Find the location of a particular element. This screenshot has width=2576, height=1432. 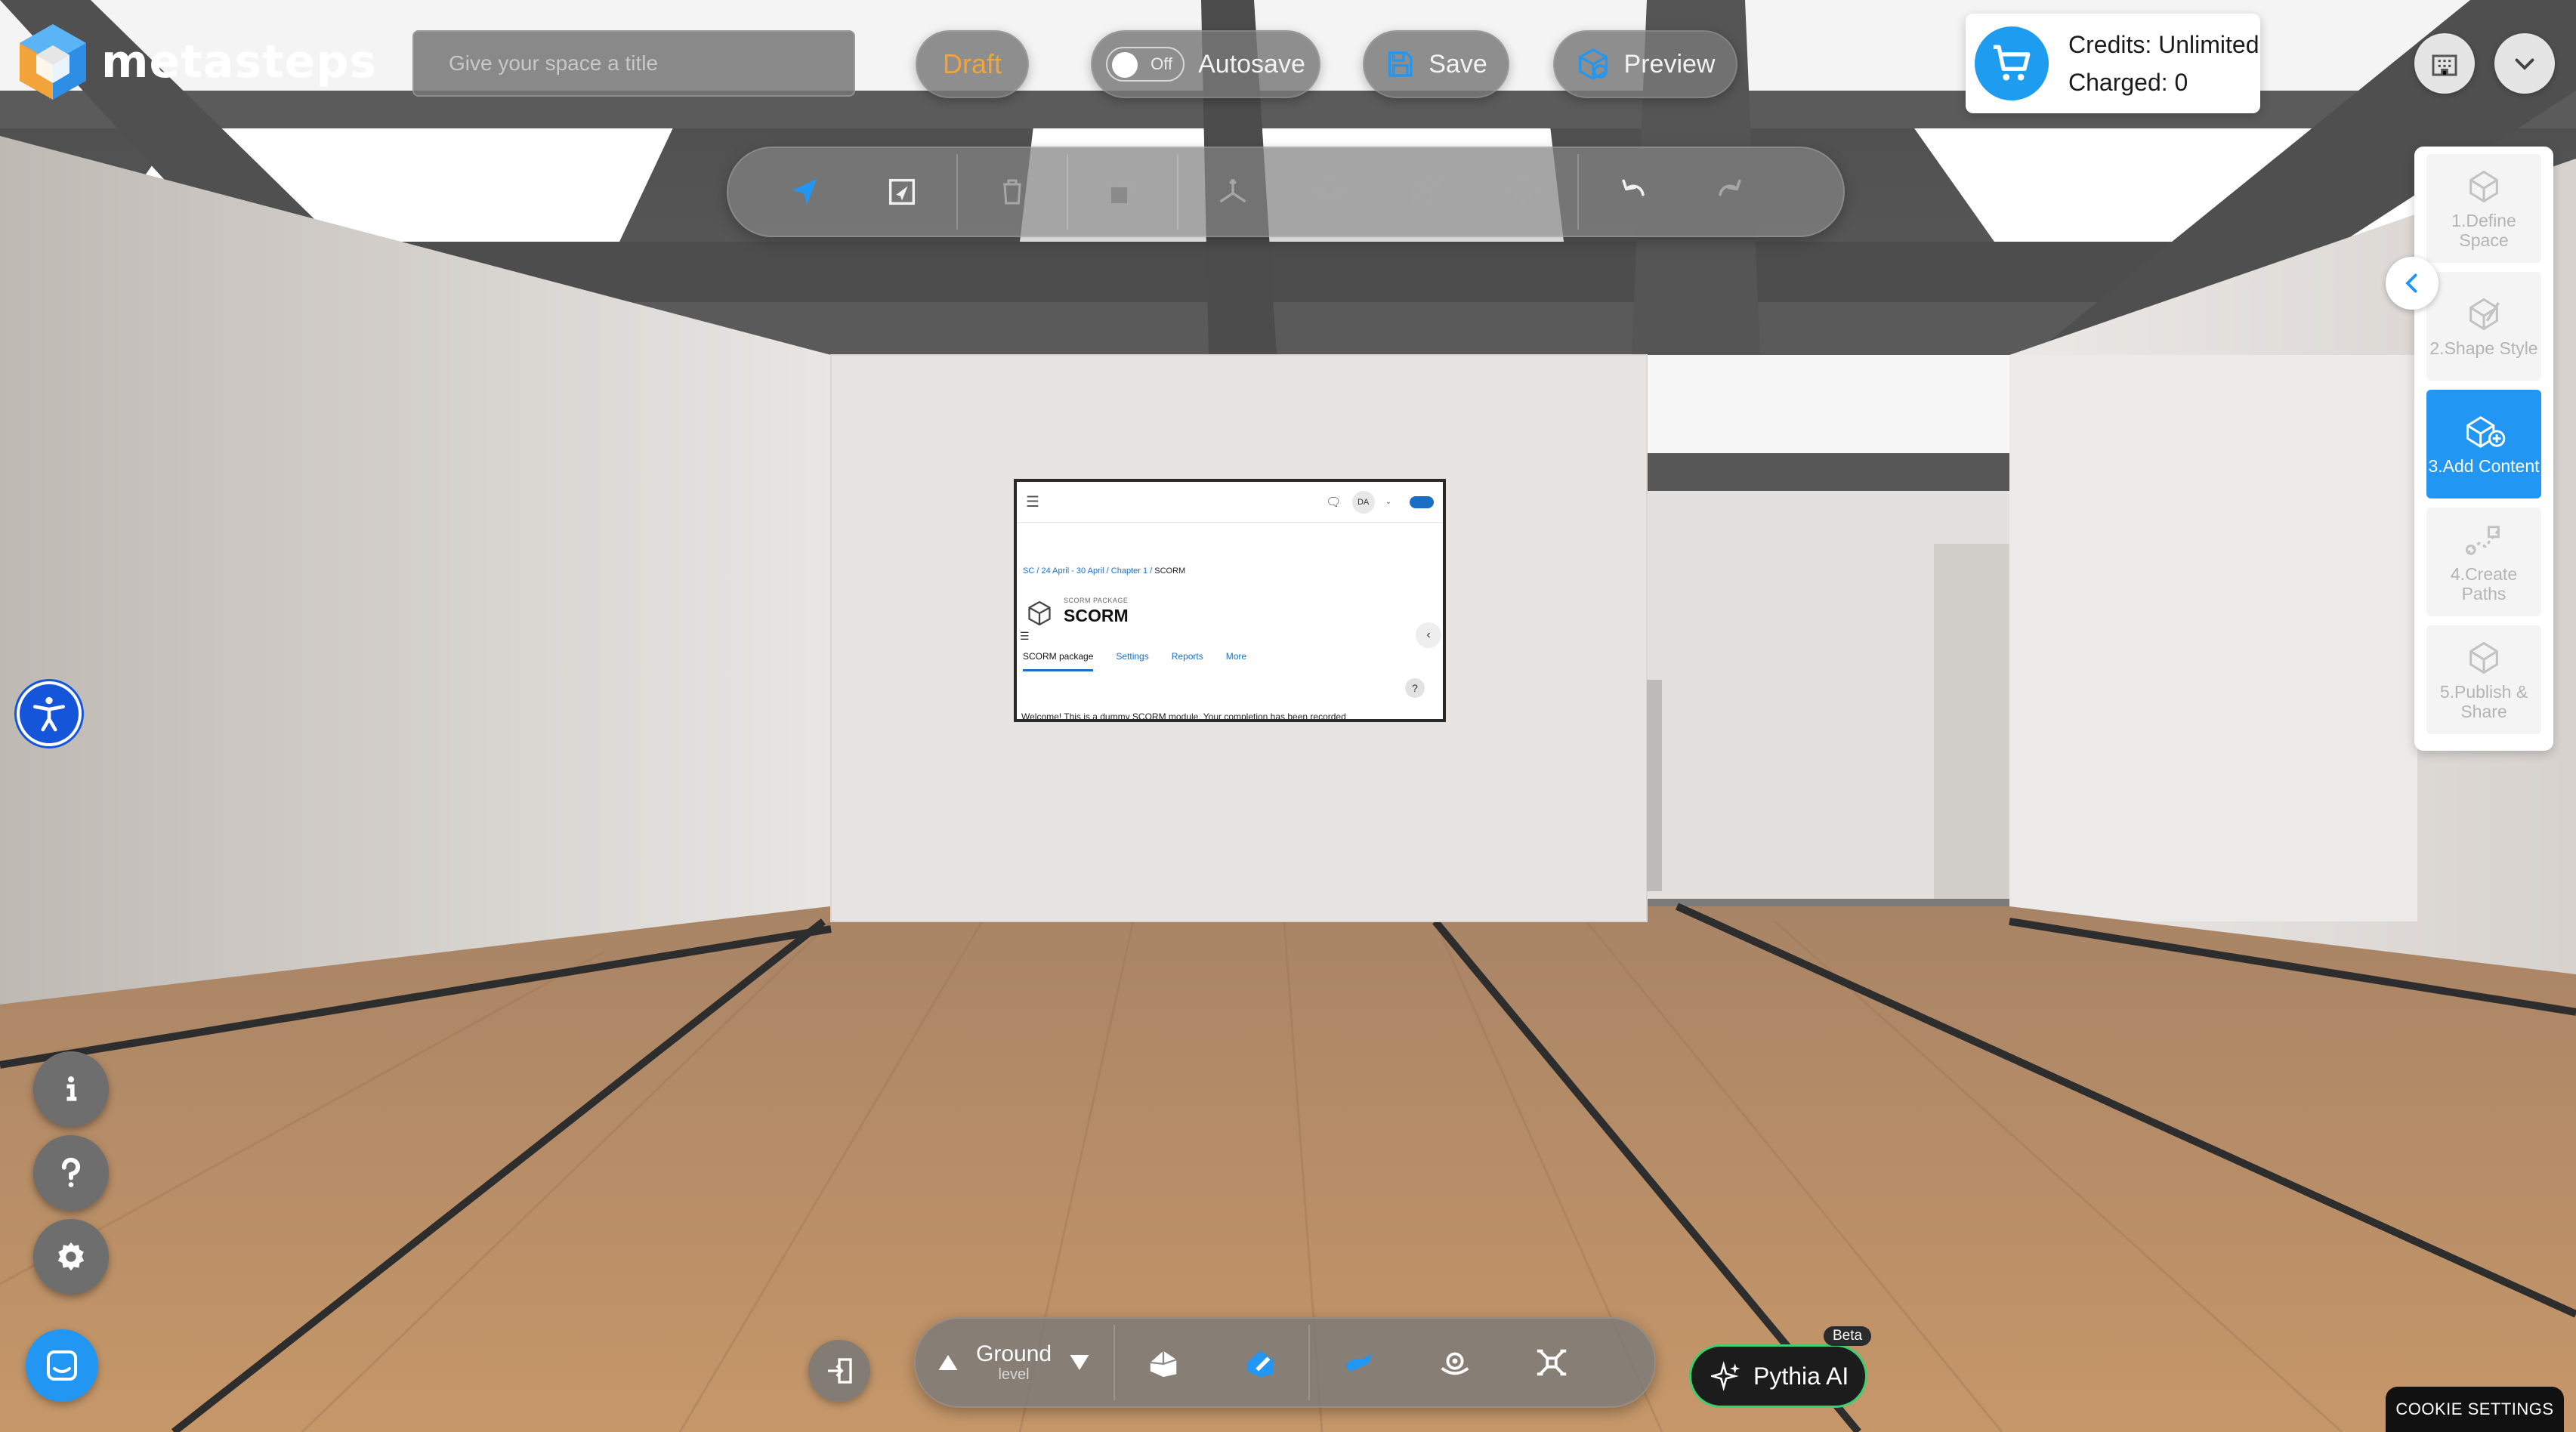

preview-button: Preview is located at coordinates (1645, 64).